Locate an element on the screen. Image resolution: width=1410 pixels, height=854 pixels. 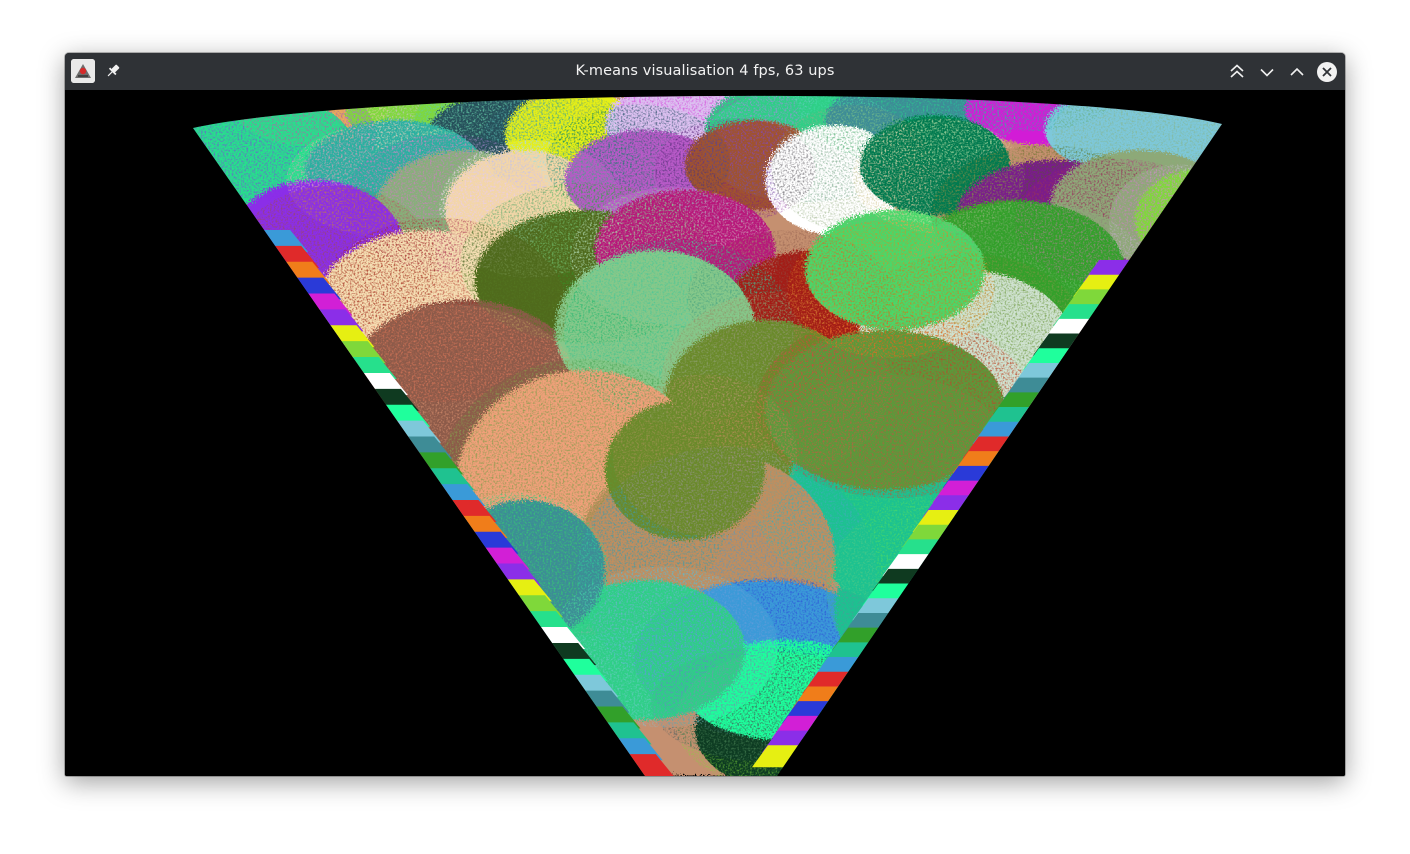
maximize-button is located at coordinates (1297, 72).